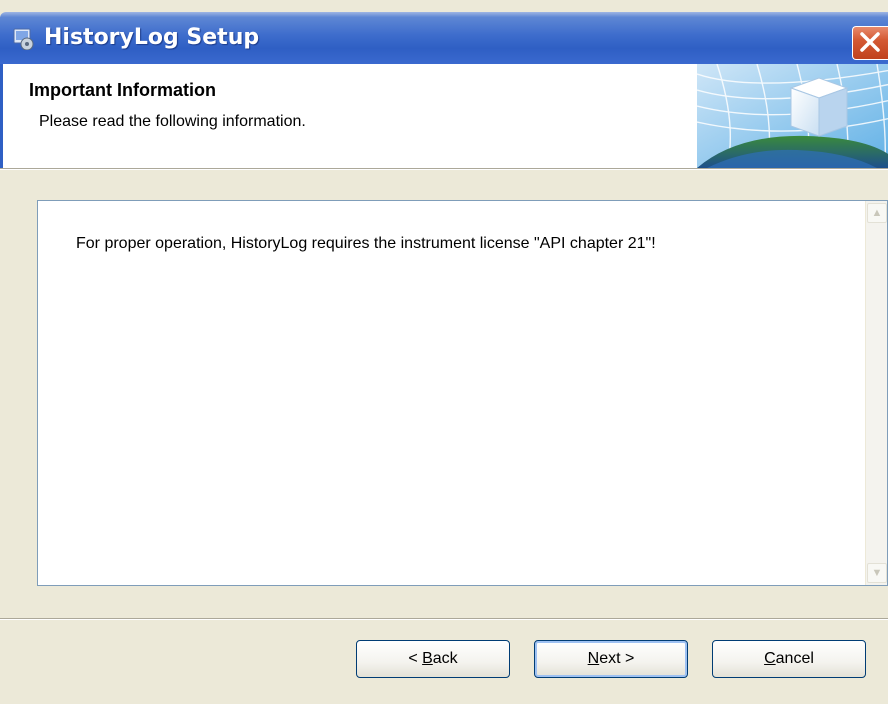 This screenshot has height=704, width=888. I want to click on back-button-accel: B, so click(427, 658).